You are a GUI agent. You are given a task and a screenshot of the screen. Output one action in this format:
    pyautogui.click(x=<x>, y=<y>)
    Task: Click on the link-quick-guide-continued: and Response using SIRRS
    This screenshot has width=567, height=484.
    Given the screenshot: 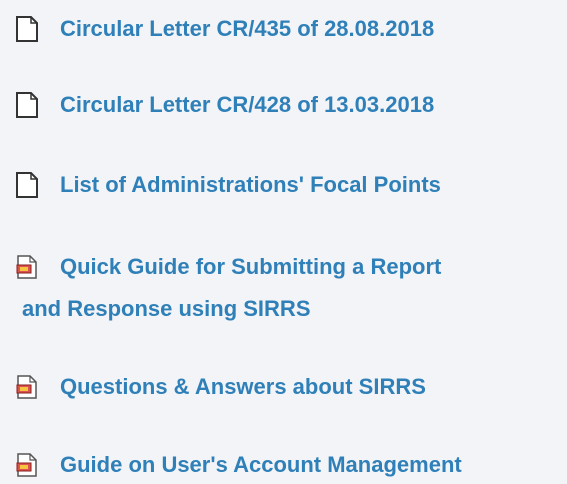 What is the action you would take?
    pyautogui.click(x=166, y=309)
    